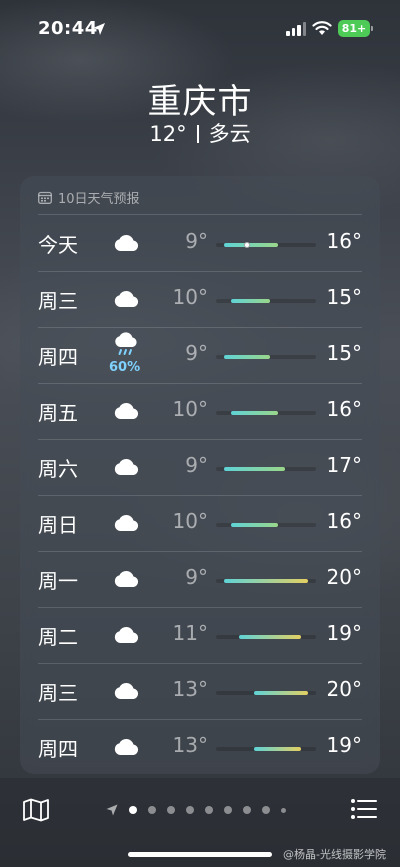  Describe the element at coordinates (190, 633) in the screenshot. I see `low-temperature: 11°` at that location.